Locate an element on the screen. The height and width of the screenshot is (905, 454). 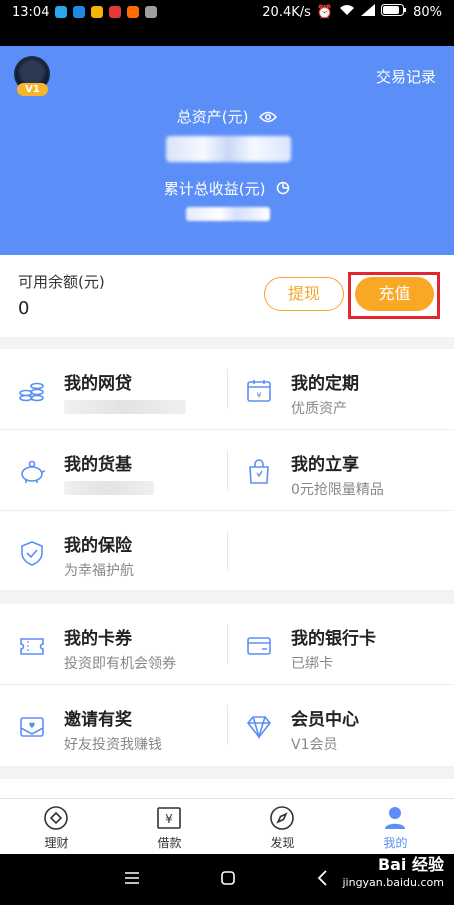
calendar-yen-icon: ¥ is located at coordinates (259, 391).